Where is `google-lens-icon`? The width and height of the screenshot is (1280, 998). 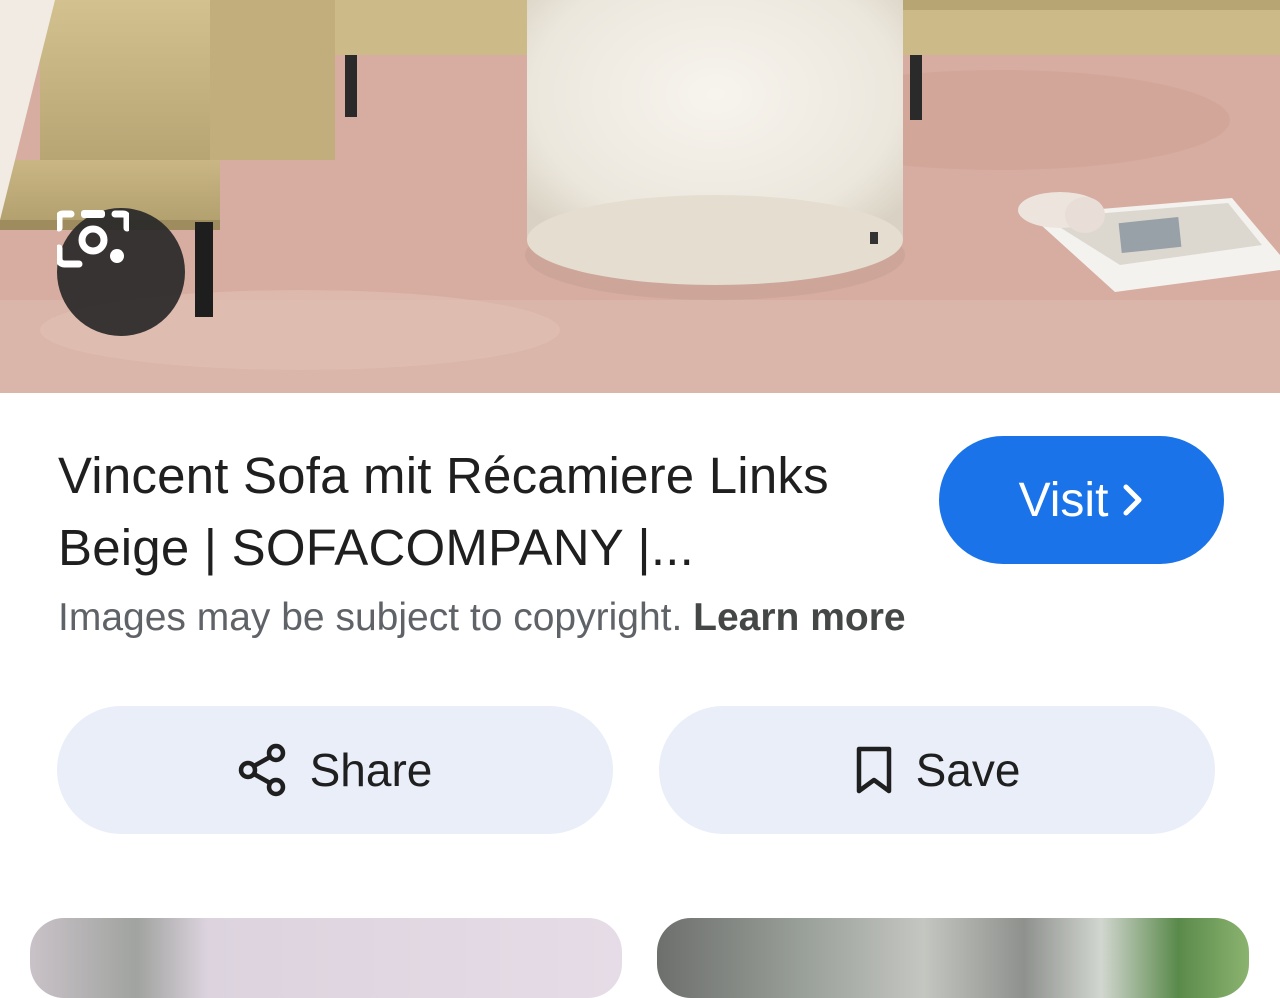 google-lens-icon is located at coordinates (93, 239).